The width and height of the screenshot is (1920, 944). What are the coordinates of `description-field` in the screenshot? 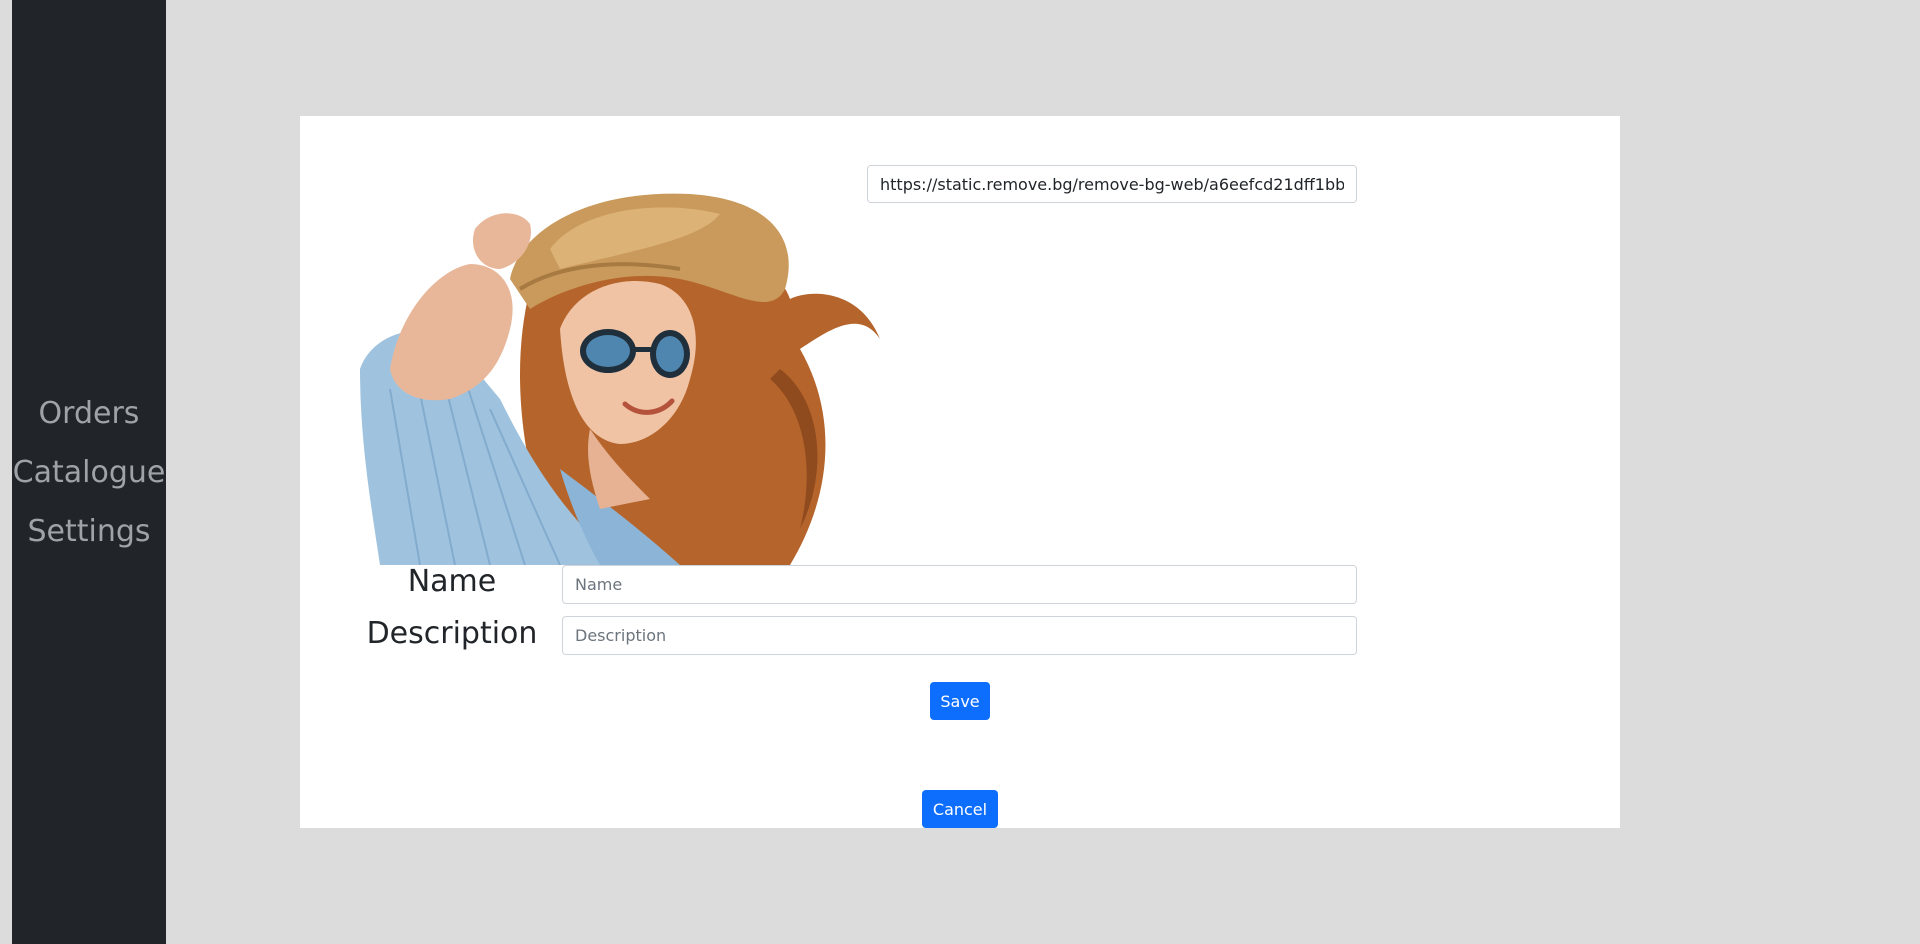 It's located at (959, 635).